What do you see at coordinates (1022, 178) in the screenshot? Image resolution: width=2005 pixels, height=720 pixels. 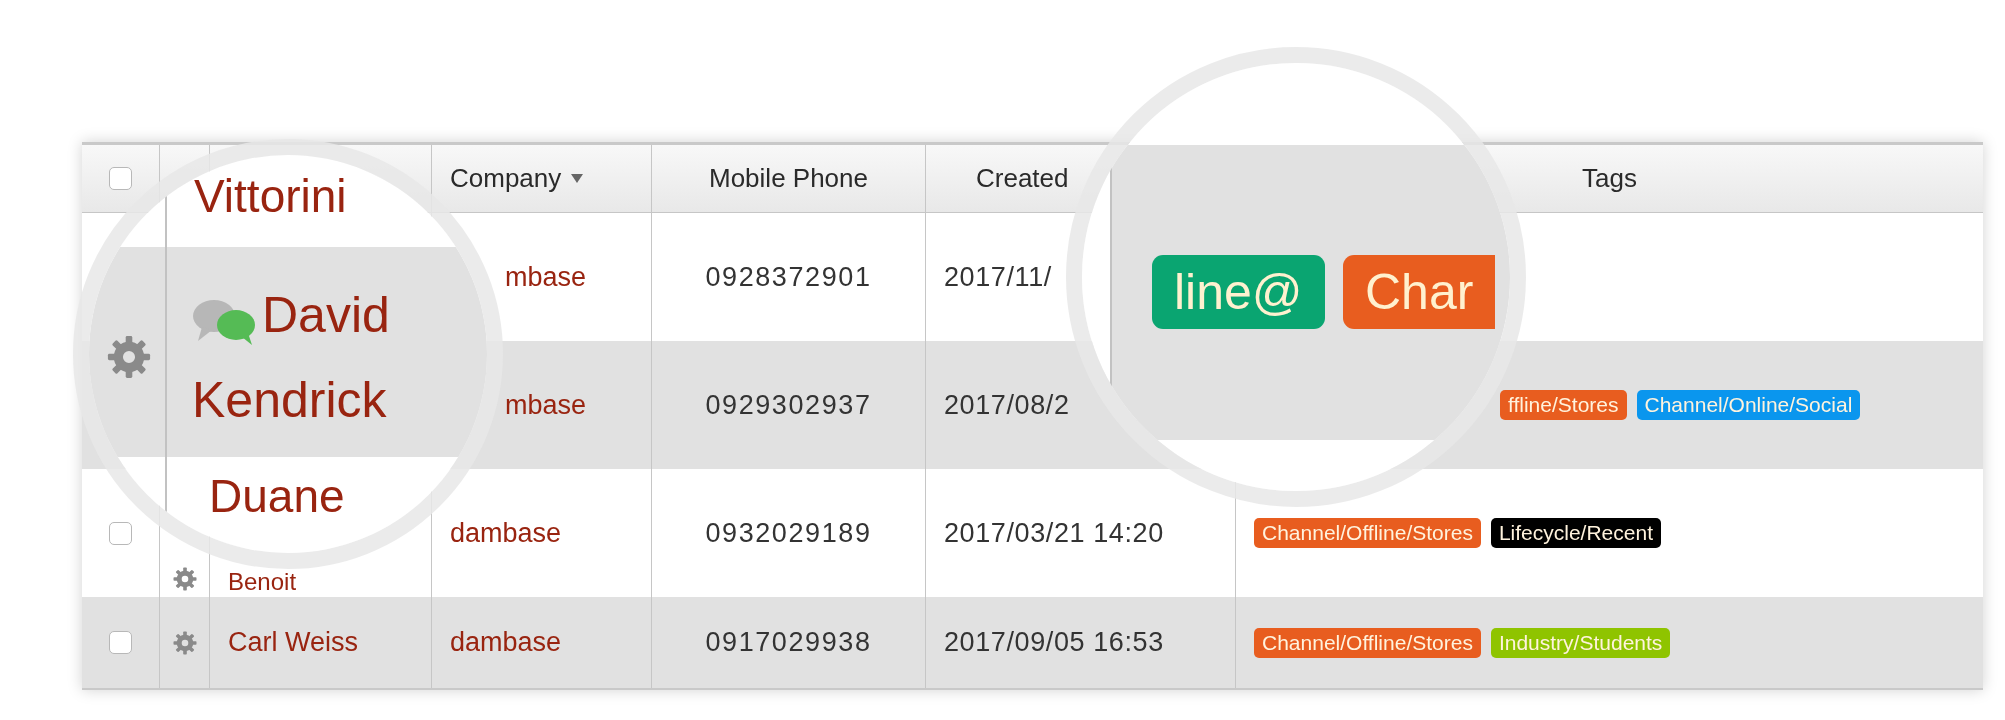 I see `column-header: Created` at bounding box center [1022, 178].